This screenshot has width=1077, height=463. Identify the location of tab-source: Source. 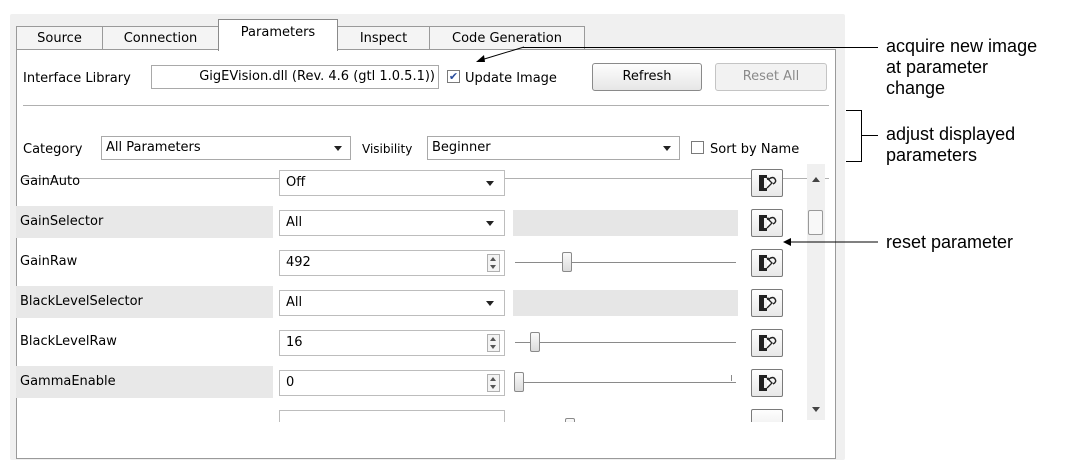
(59, 38).